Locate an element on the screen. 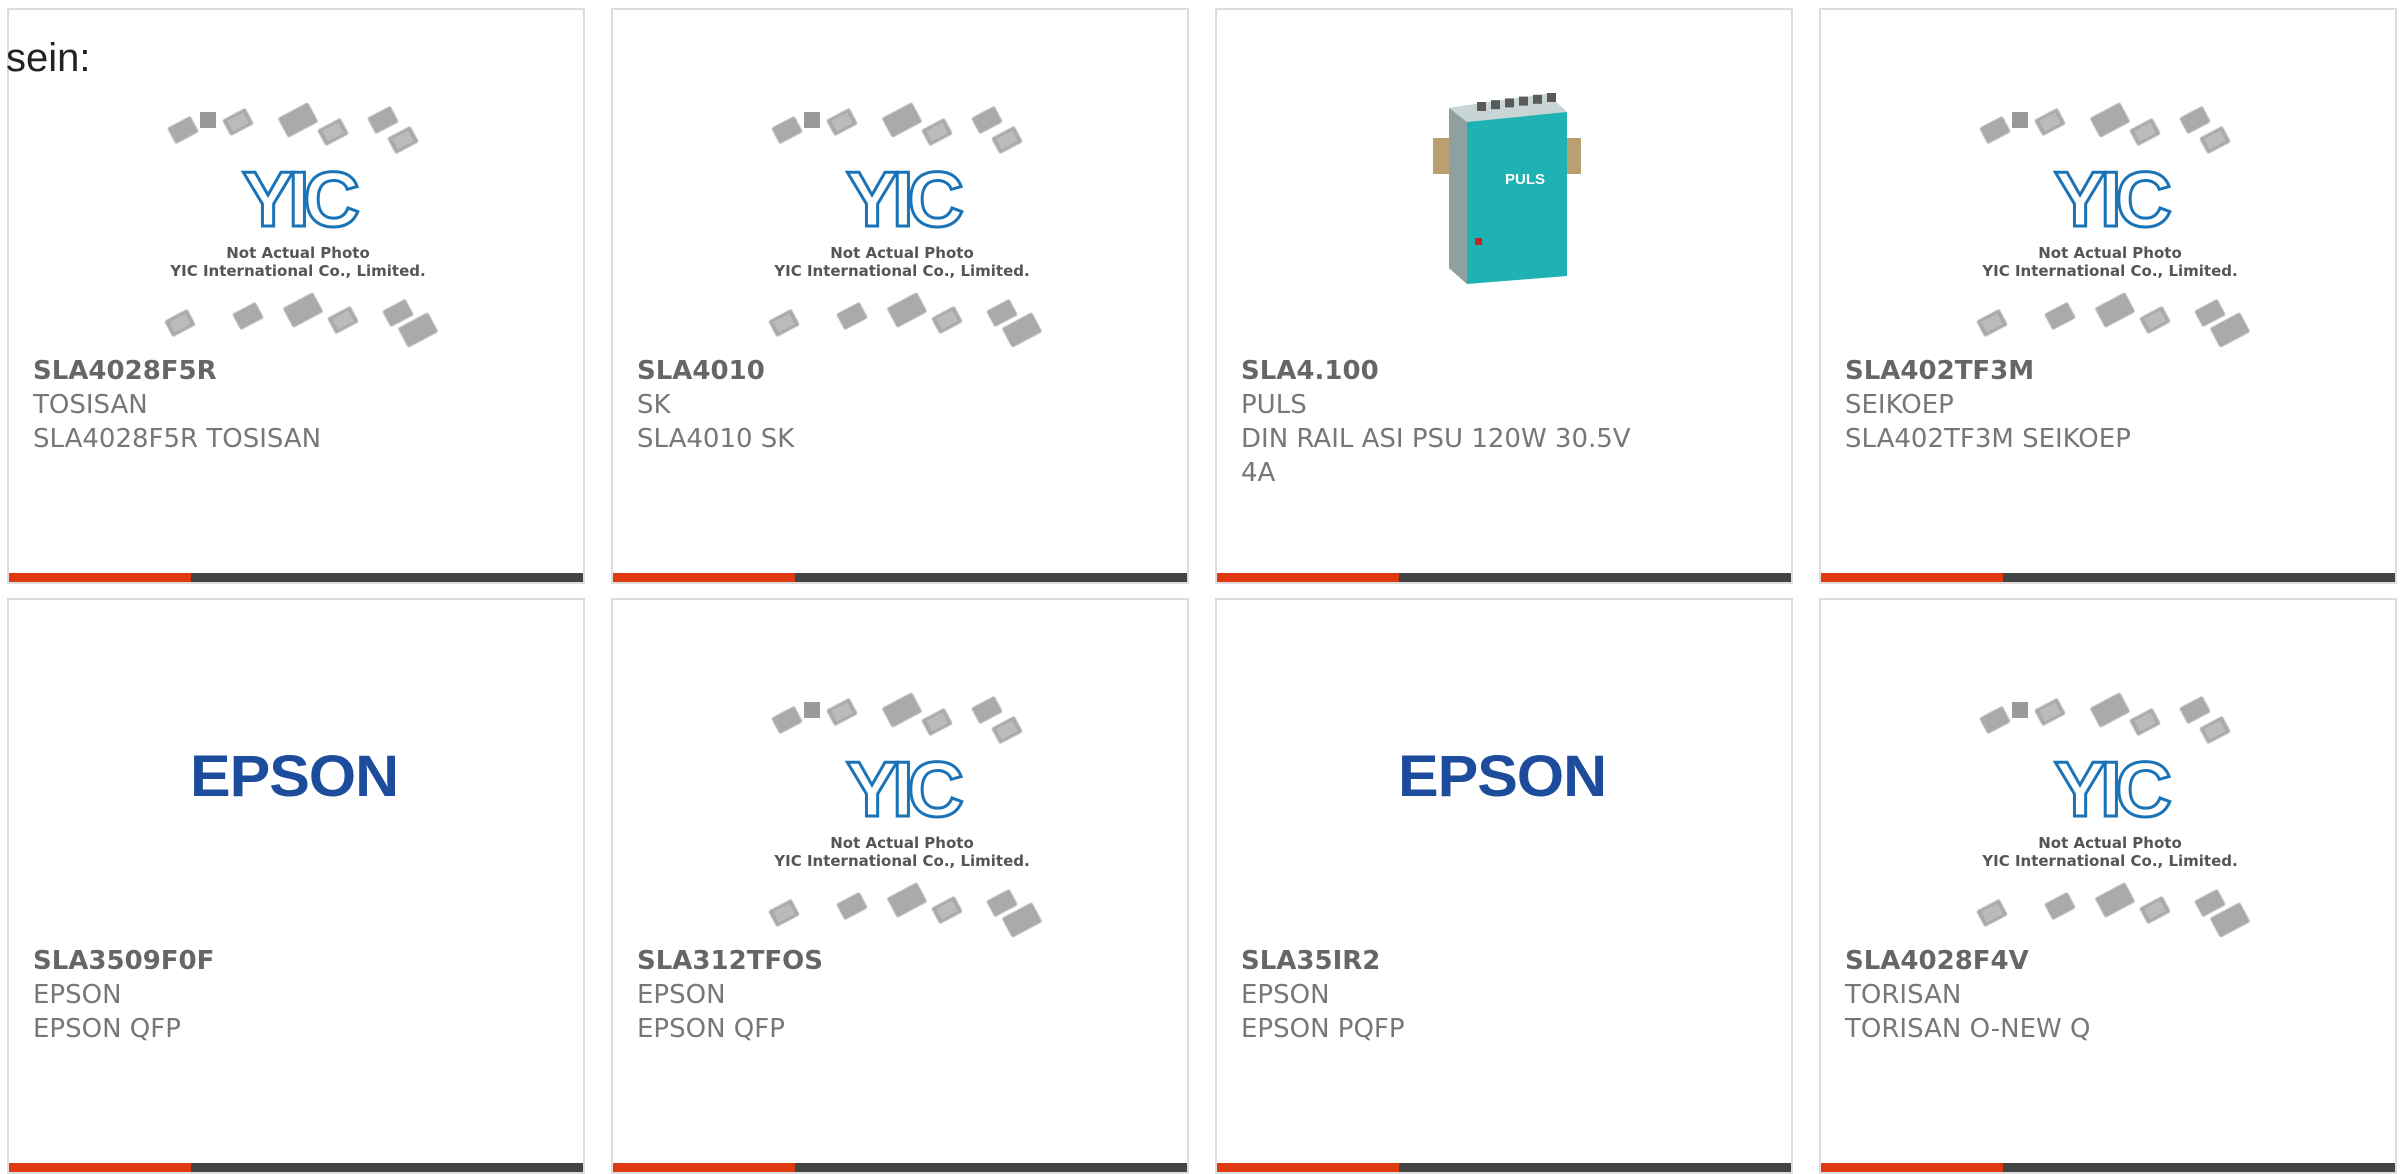 This screenshot has height=1174, width=2404. part-number: SLA4010 is located at coordinates (847, 371).